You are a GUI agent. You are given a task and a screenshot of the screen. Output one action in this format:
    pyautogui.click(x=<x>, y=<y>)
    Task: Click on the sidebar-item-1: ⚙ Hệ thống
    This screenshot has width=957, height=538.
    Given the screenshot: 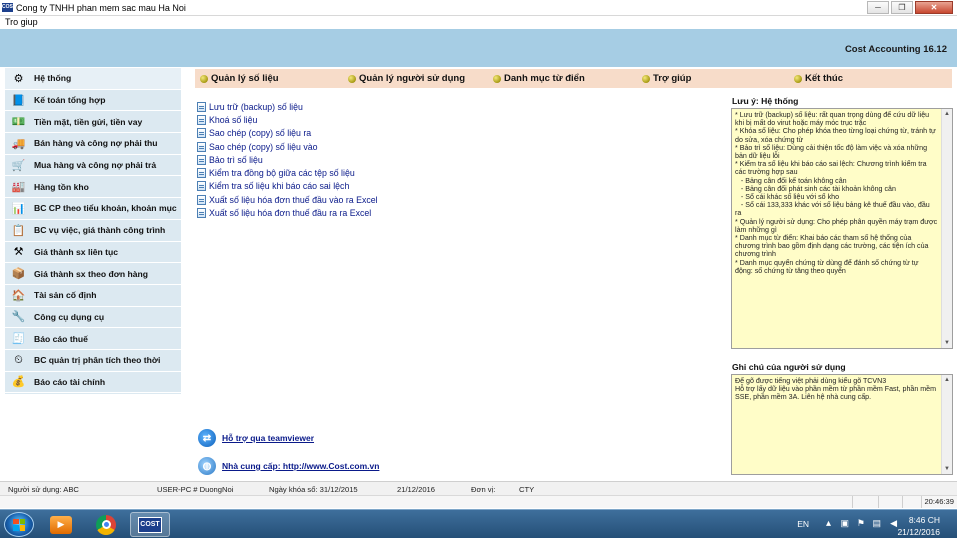 What is the action you would take?
    pyautogui.click(x=93, y=79)
    